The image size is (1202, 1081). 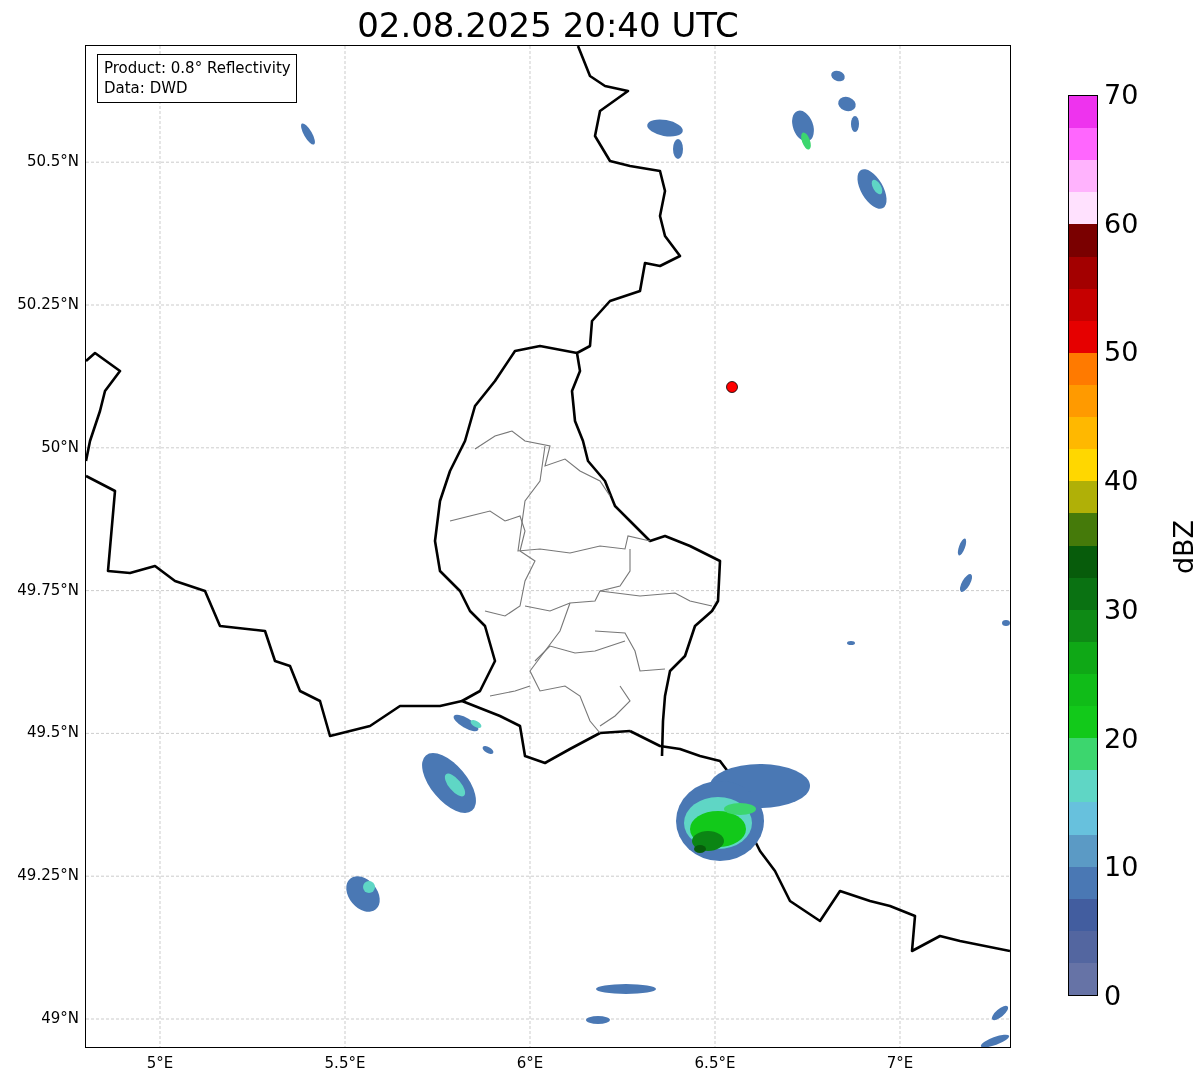 What do you see at coordinates (1121, 352) in the screenshot?
I see `tick-label: 50` at bounding box center [1121, 352].